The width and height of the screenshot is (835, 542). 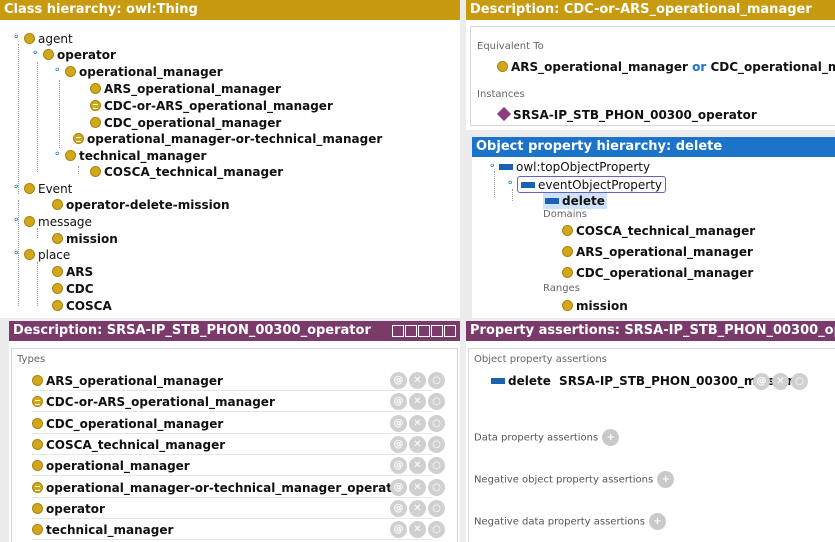 I want to click on property-node-top: owl:topObjectProperty, so click(x=574, y=167).